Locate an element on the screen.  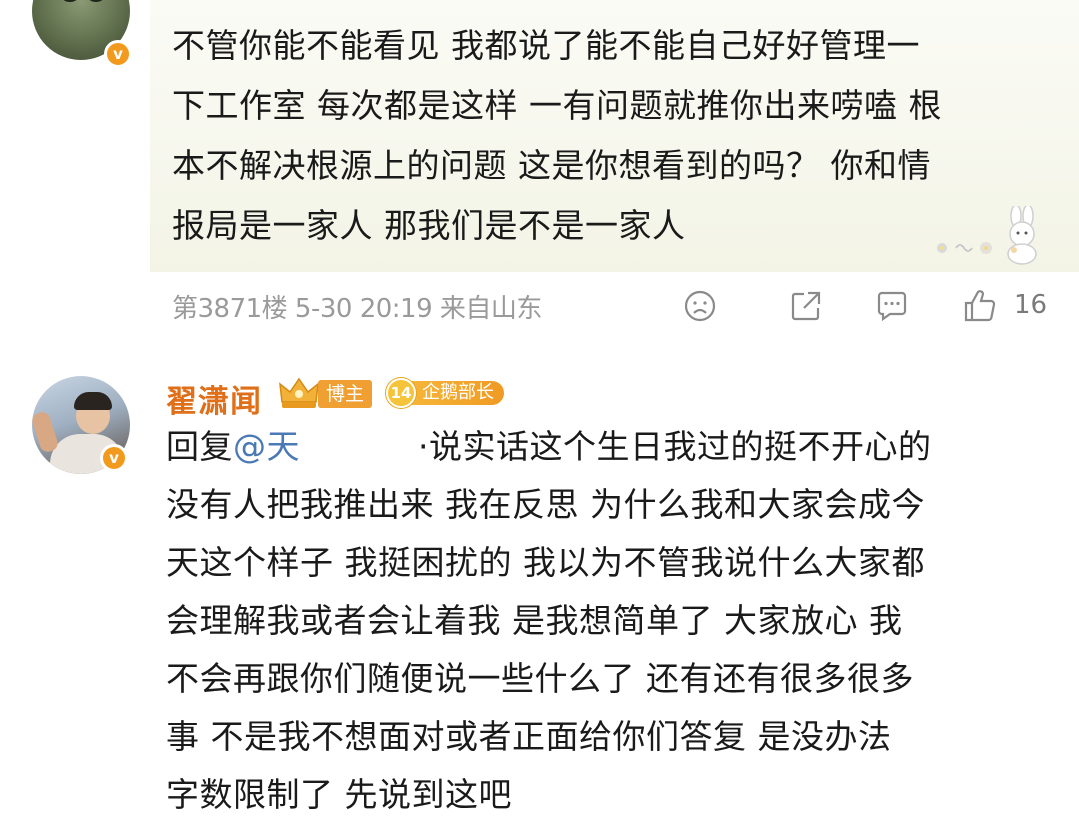
comment-line: 本不解决根源上的问题 这是你想看到的吗？ 你和情 is located at coordinates (551, 165).